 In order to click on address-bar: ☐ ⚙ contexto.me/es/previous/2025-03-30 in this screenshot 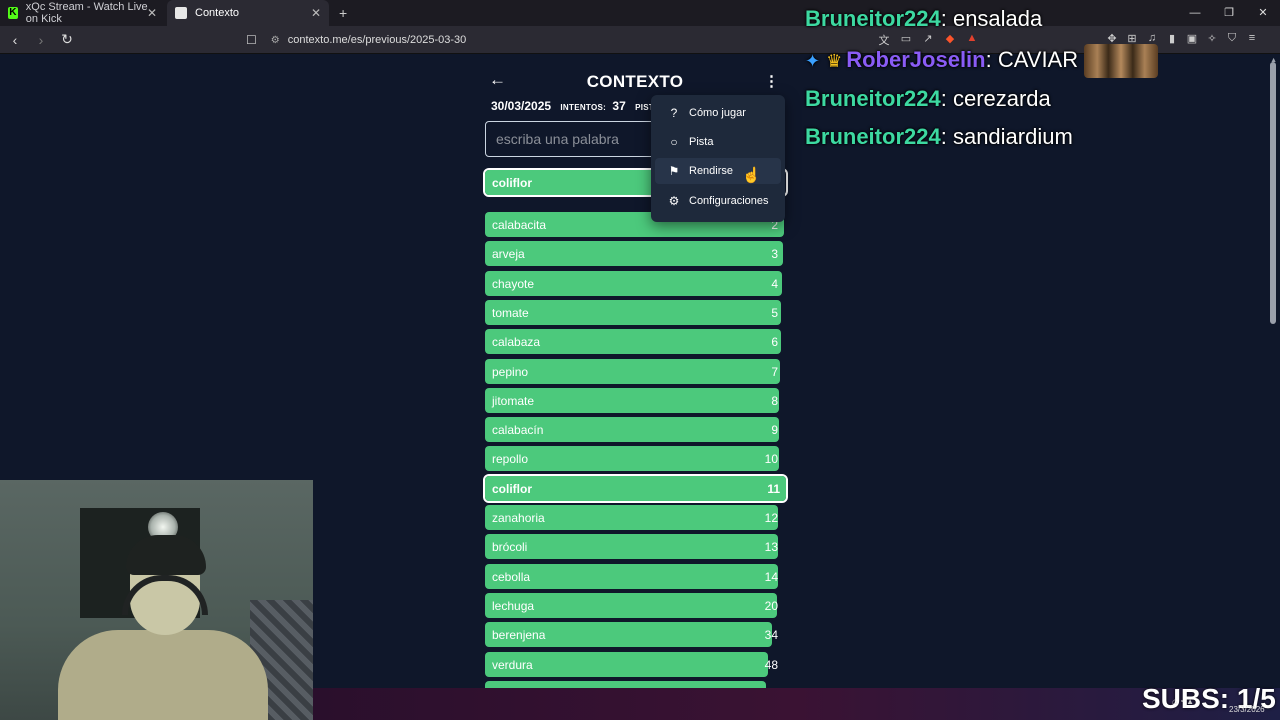, I will do `click(356, 40)`.